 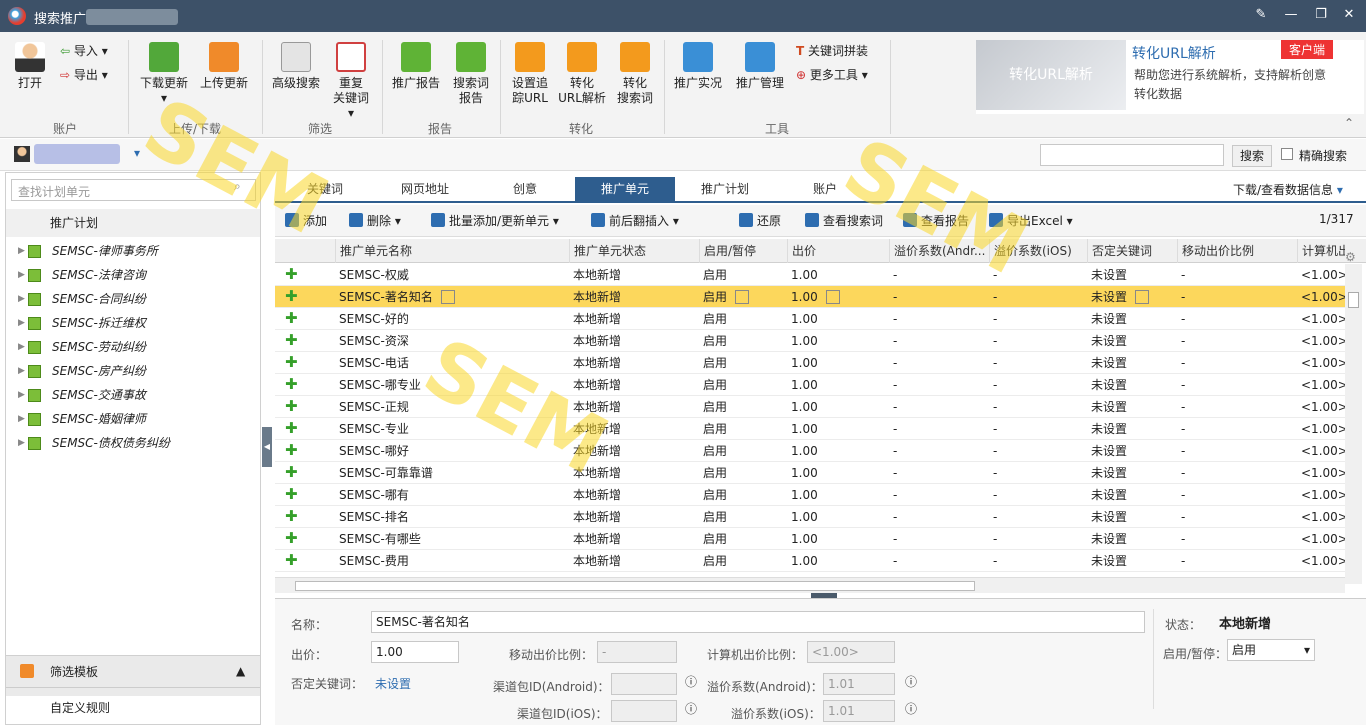 I want to click on minimize-button: —, so click(x=1291, y=15).